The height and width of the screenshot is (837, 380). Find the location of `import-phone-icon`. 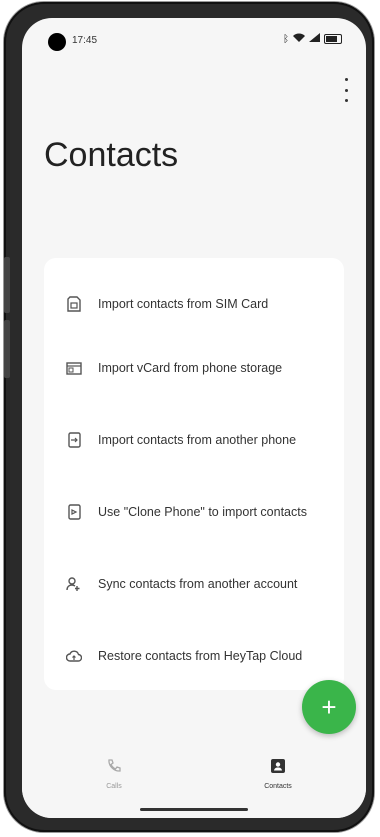

import-phone-icon is located at coordinates (74, 440).